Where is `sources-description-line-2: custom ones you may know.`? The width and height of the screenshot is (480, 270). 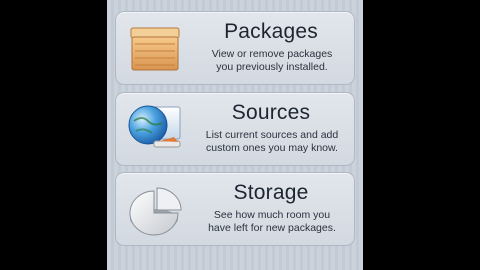 sources-description-line-2: custom ones you may know. is located at coordinates (272, 148).